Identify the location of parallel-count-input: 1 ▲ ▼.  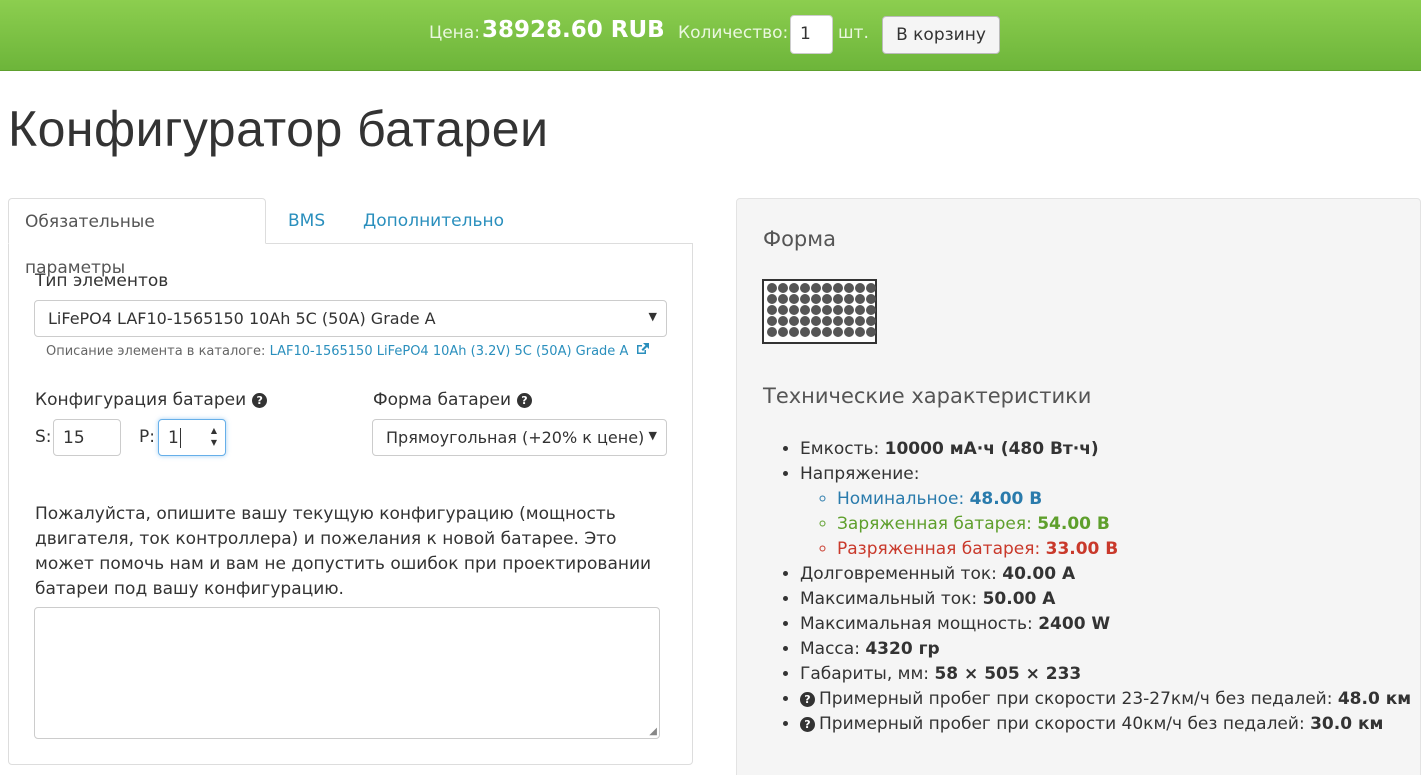
(192, 437).